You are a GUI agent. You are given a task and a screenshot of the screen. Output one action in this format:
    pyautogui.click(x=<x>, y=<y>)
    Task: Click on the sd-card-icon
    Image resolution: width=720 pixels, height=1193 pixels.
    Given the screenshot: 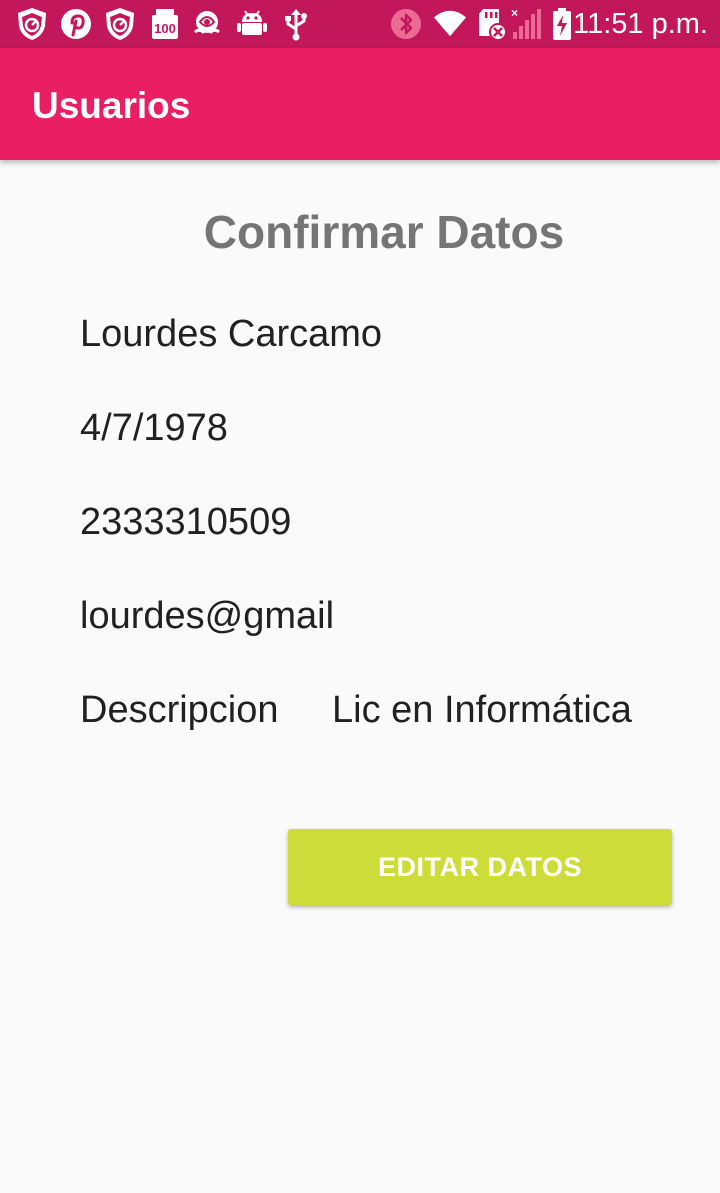 What is the action you would take?
    pyautogui.click(x=492, y=24)
    